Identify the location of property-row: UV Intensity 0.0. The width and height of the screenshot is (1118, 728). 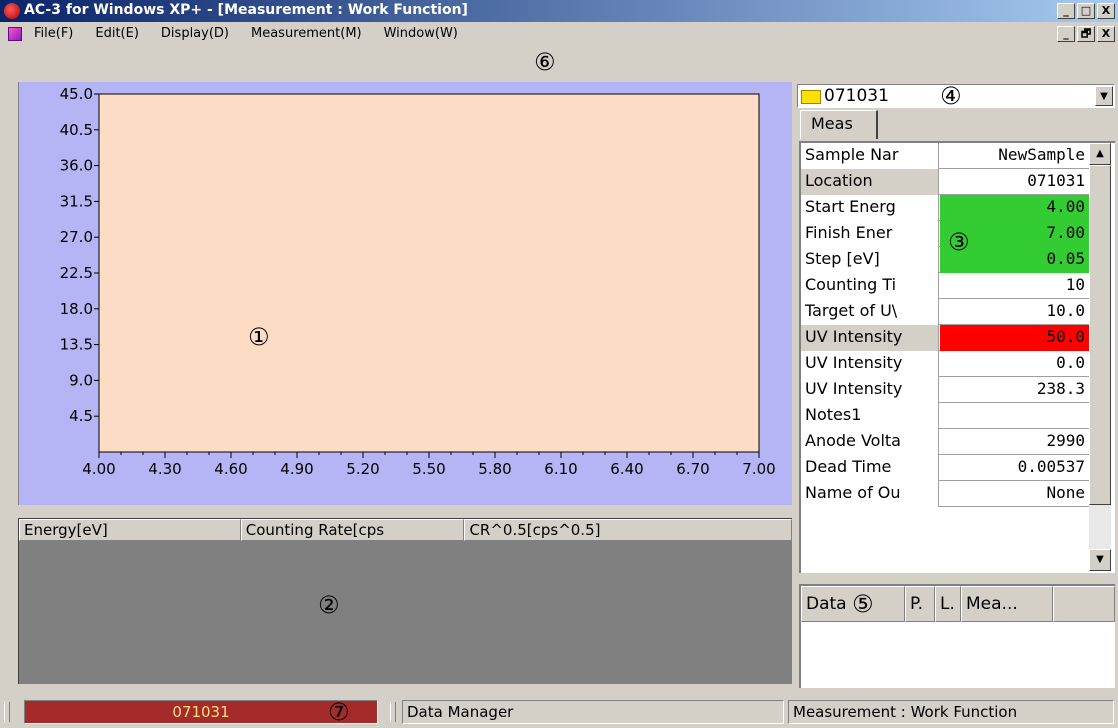
(945, 364).